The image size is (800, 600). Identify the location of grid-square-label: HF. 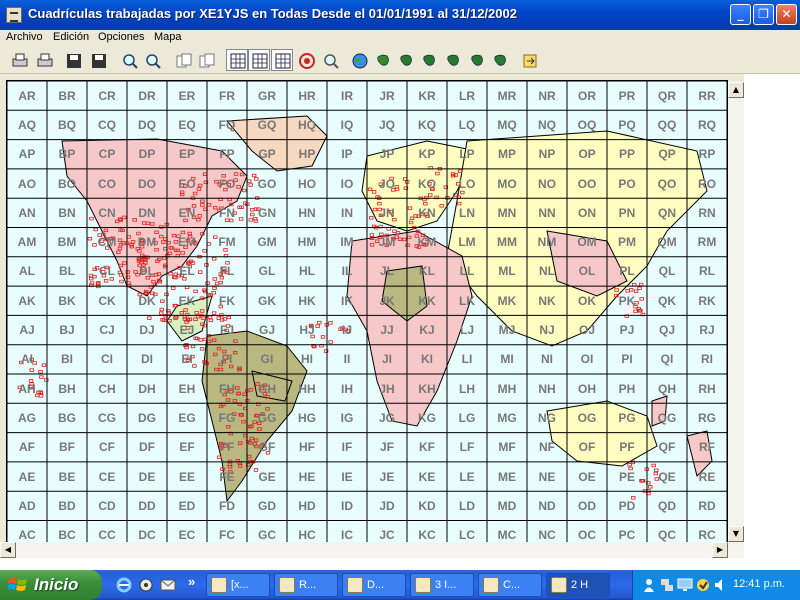
(307, 447).